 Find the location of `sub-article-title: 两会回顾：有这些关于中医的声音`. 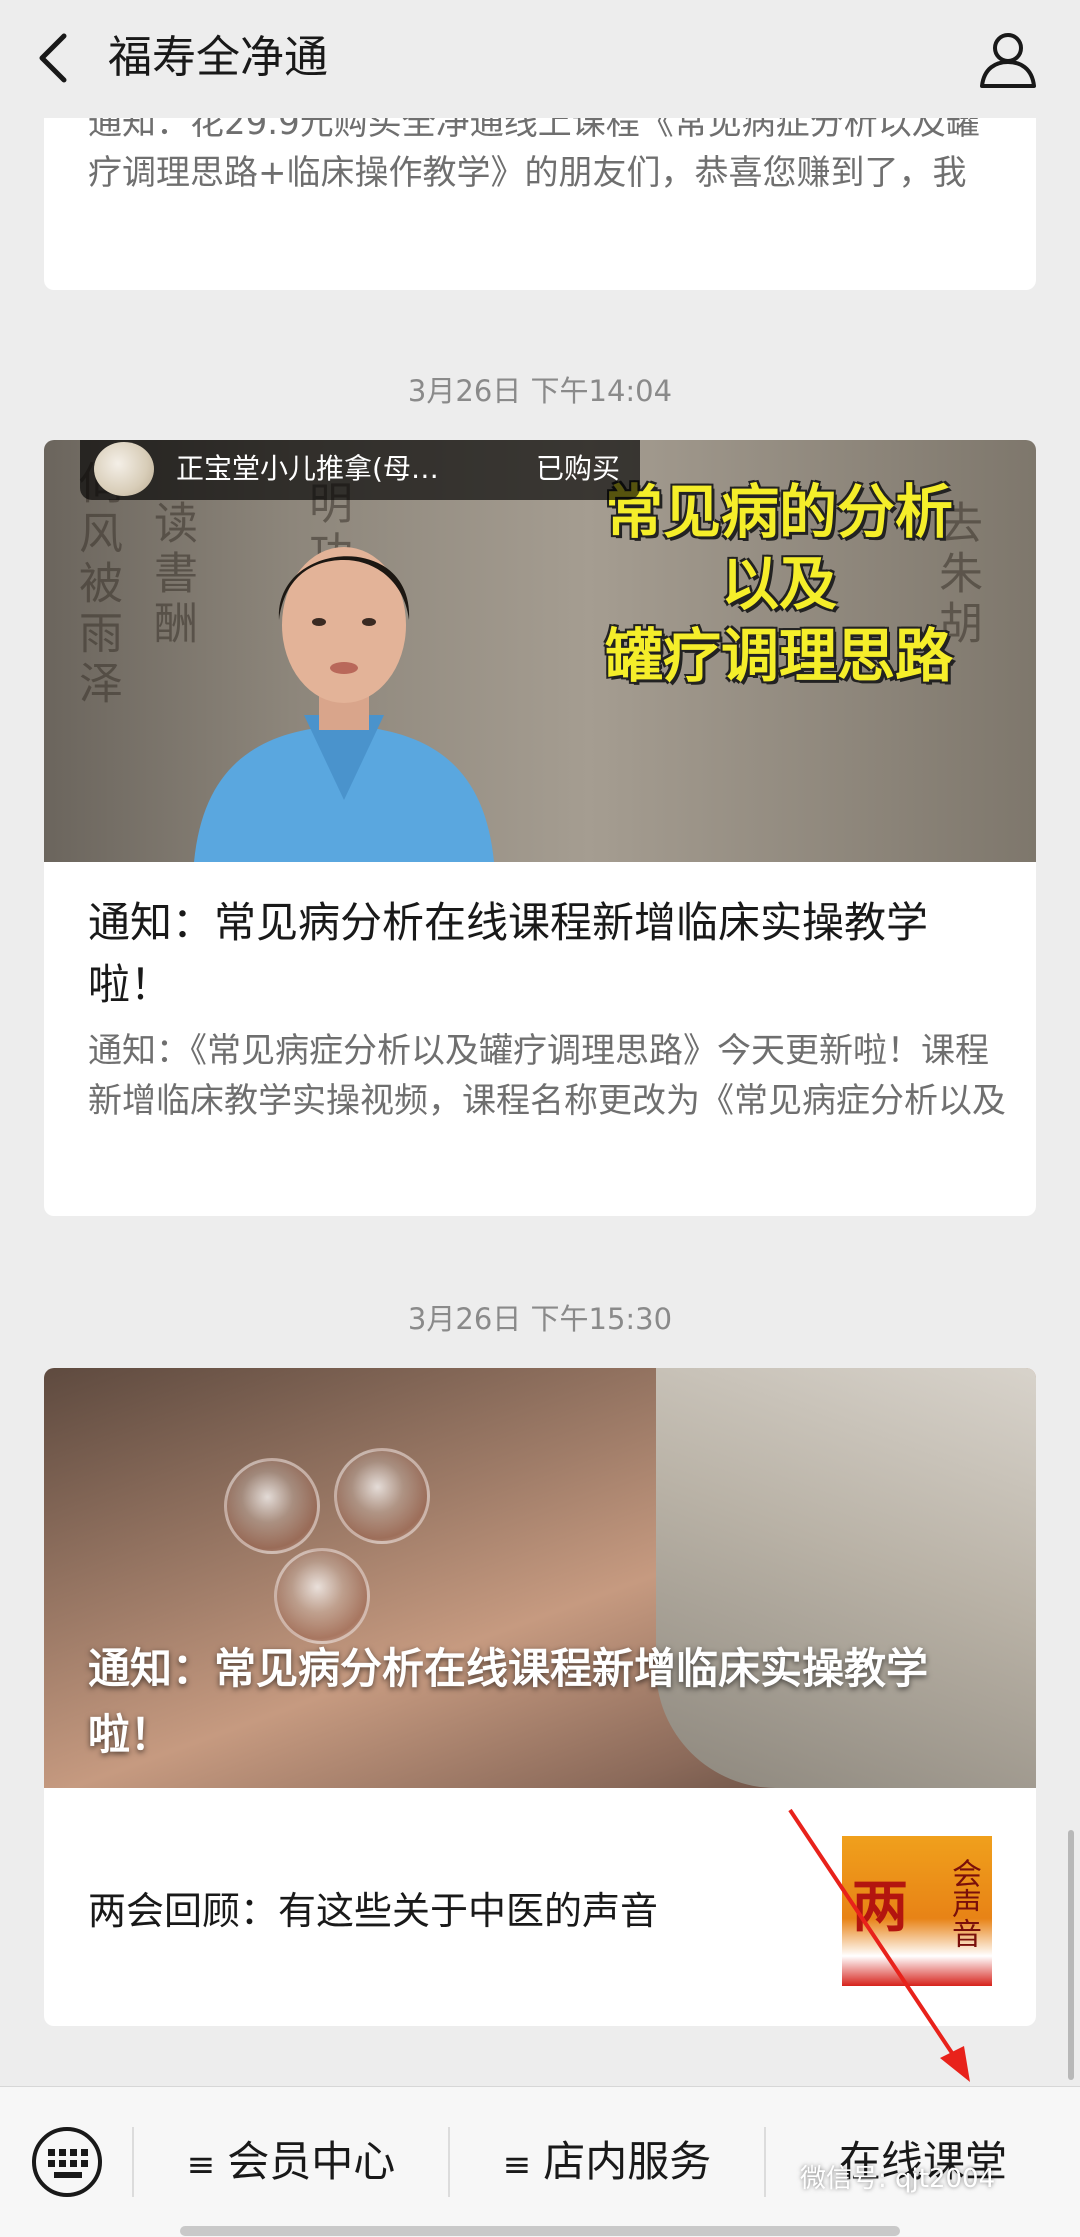

sub-article-title: 两会回顾：有这些关于中医的声音 is located at coordinates (373, 1911).